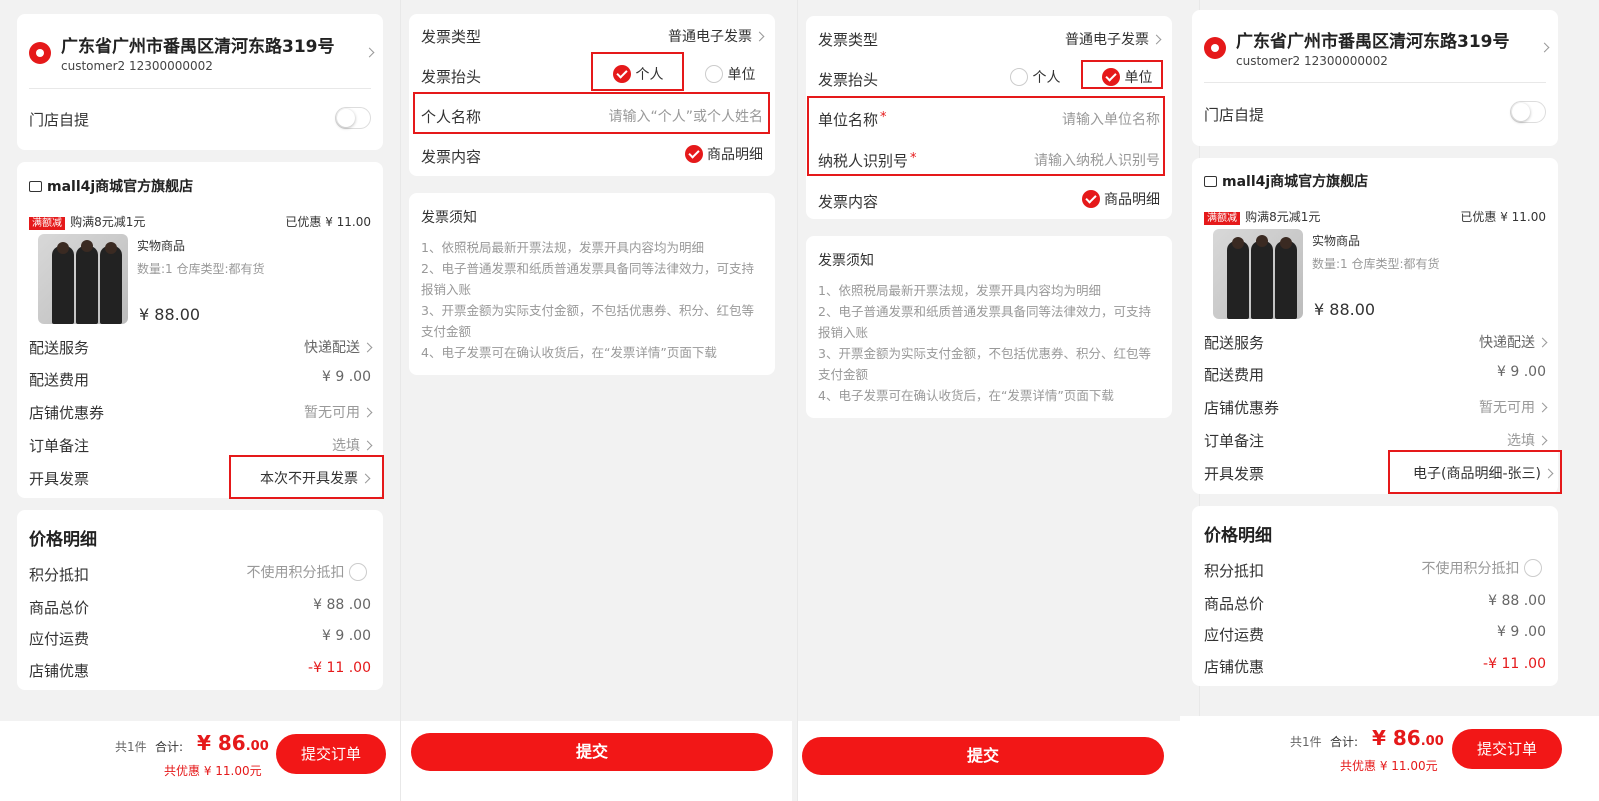  I want to click on invoice-content-label: 发票内容, so click(451, 157).